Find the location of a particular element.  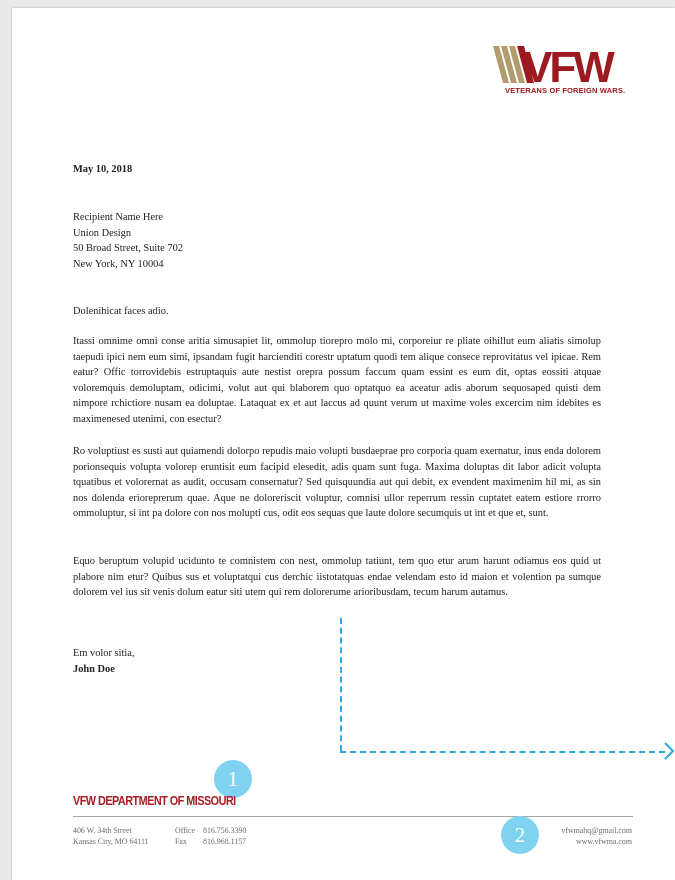

closing-line: Em volor sitia, is located at coordinates (104, 653).